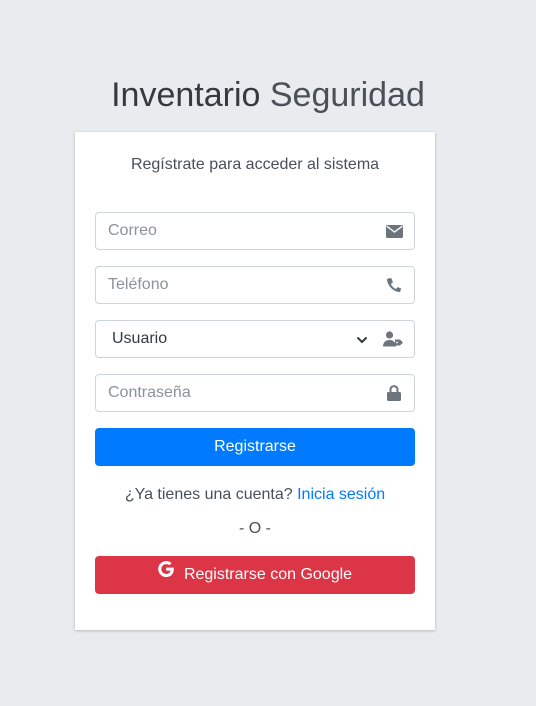 Image resolution: width=536 pixels, height=706 pixels. I want to click on brand-title: Inventario Seguridad, so click(268, 95).